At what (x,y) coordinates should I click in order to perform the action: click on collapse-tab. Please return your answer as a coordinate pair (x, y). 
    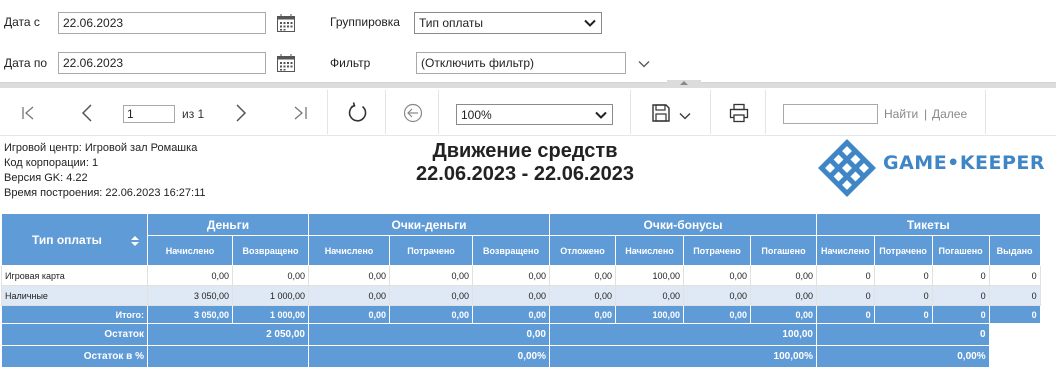
    Looking at the image, I should click on (684, 84).